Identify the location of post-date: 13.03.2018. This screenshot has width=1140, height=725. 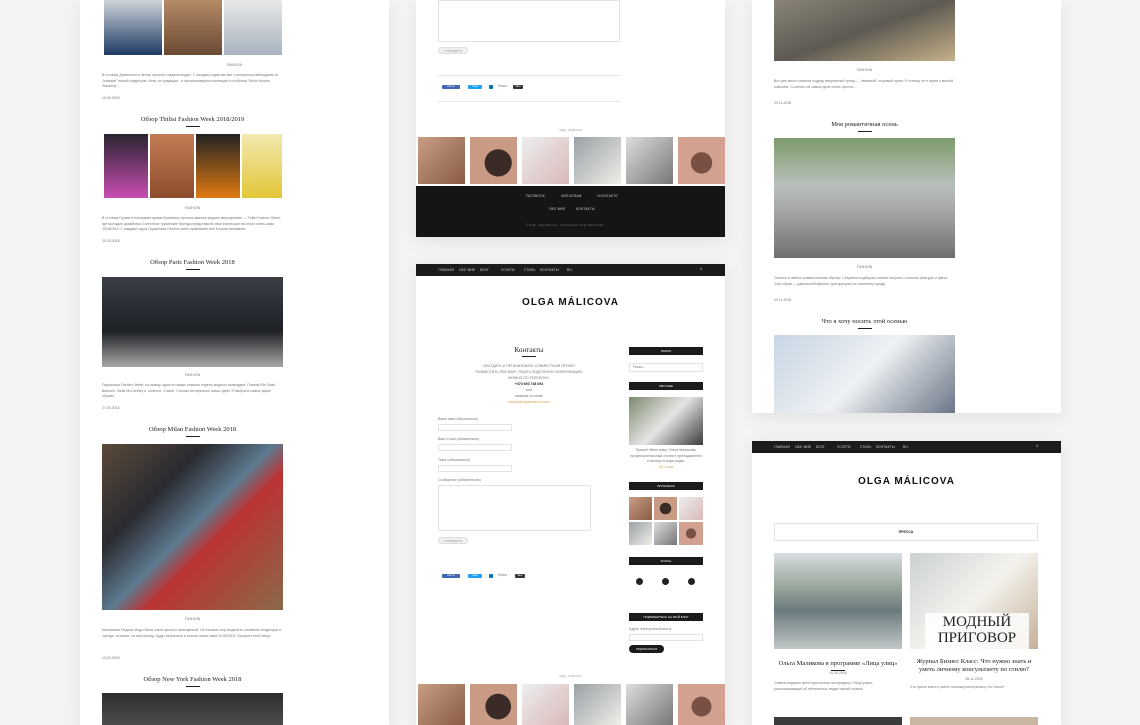
(111, 658).